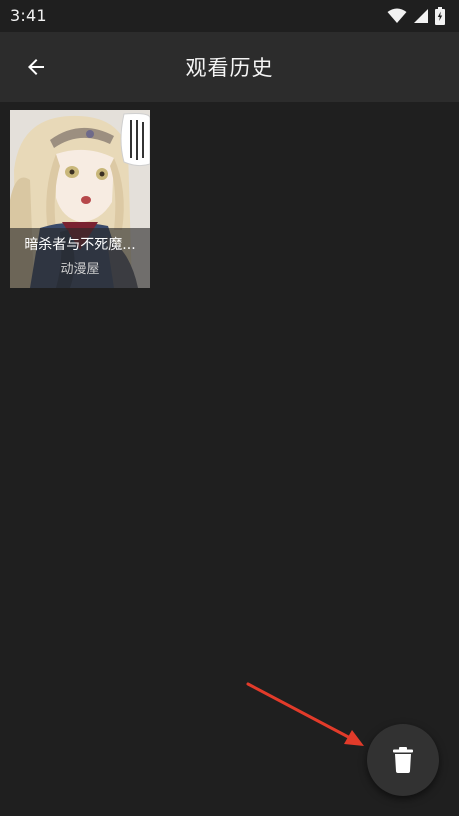 This screenshot has width=459, height=816. I want to click on status-icons, so click(416, 16).